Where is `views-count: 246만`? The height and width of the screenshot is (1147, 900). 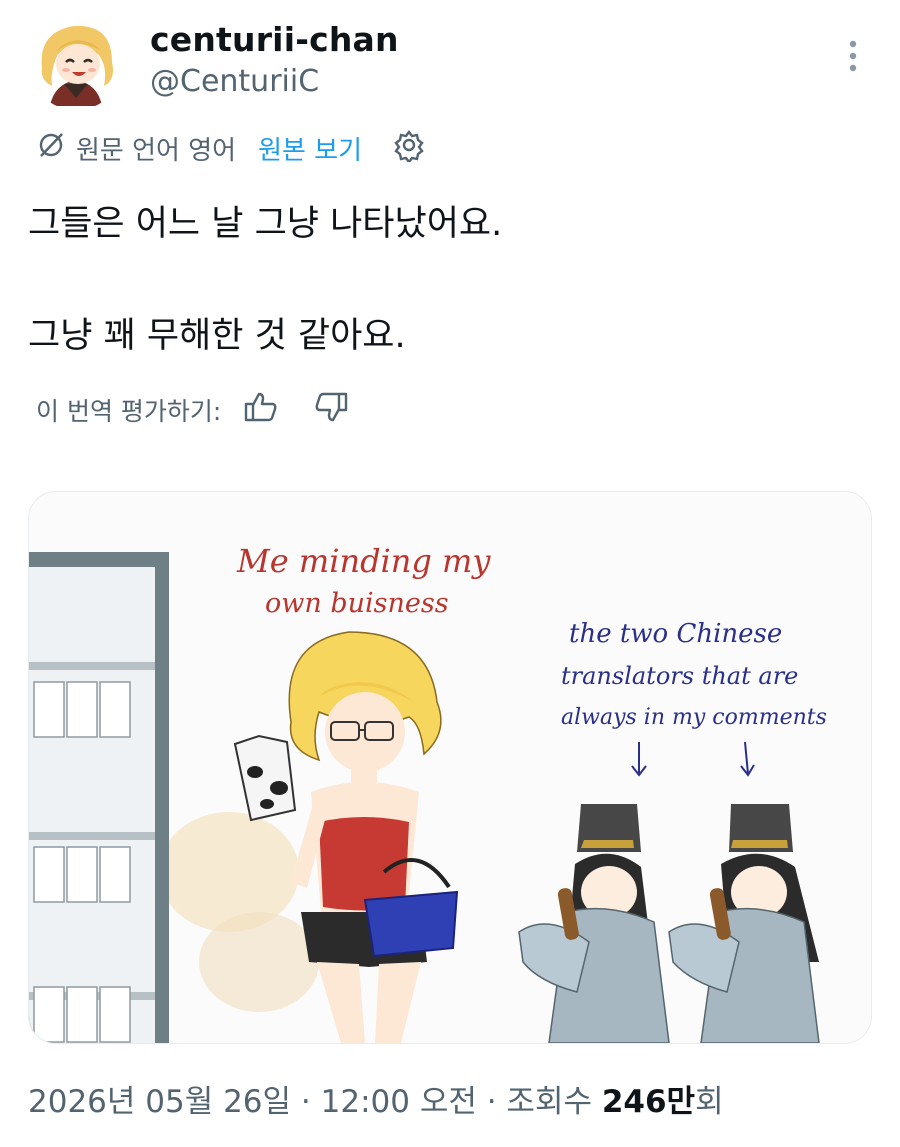 views-count: 246만 is located at coordinates (648, 1102).